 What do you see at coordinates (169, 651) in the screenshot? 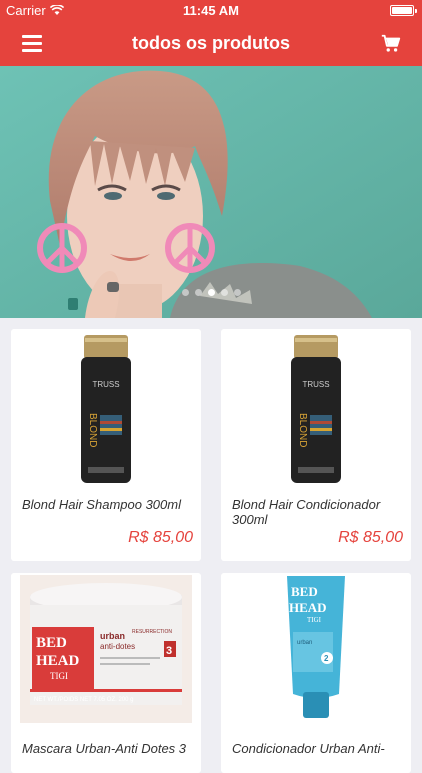
I see `level-number: 3` at bounding box center [169, 651].